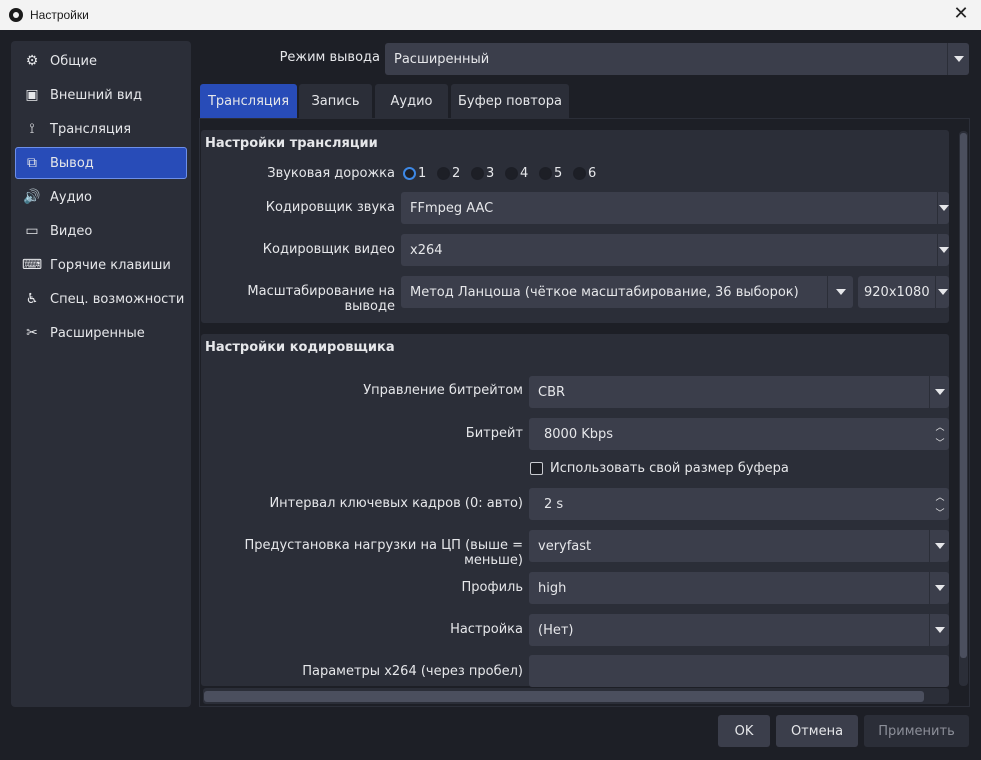 This screenshot has width=981, height=760. I want to click on sidebar-item-general: ⚙ Общие, so click(101, 61).